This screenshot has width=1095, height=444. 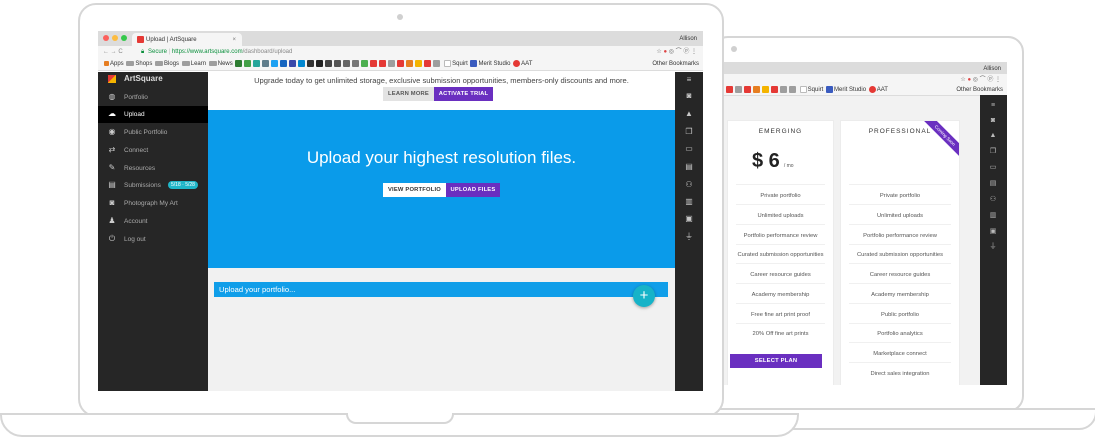 I want to click on feature: Direct sales integration, so click(x=900, y=374).